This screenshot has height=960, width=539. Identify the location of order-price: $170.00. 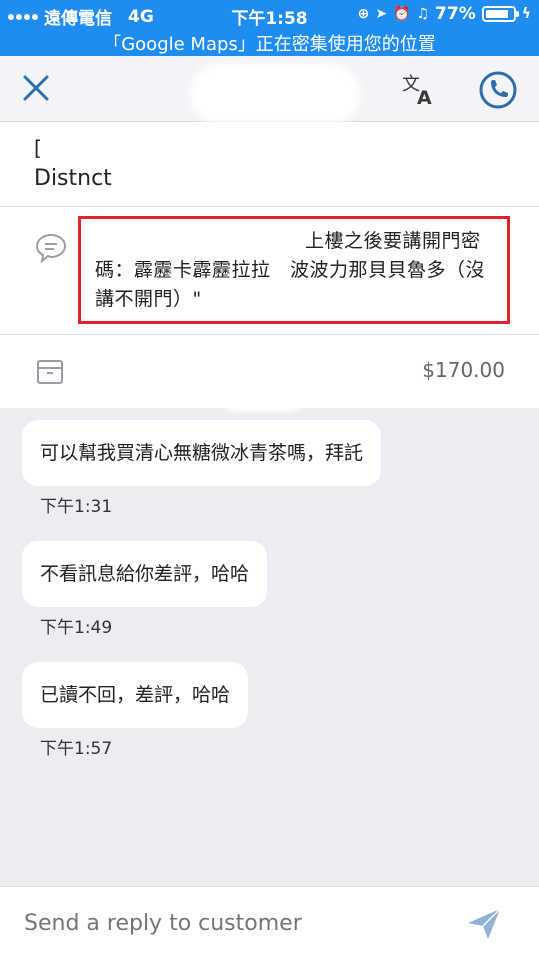
(463, 370).